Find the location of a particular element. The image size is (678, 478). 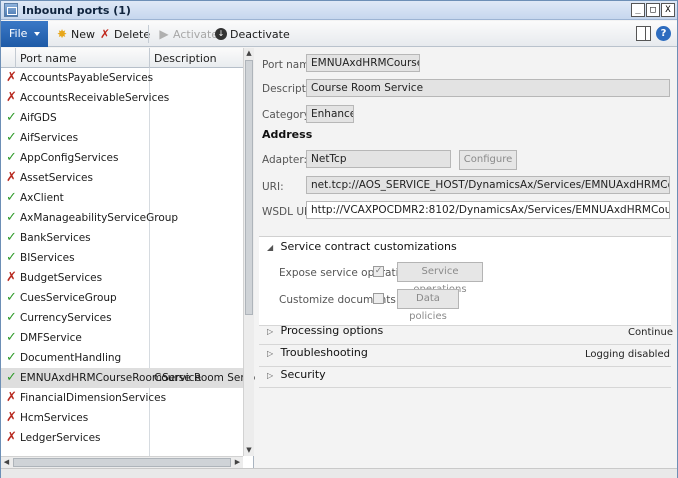

table-row: ✓ BankServices is located at coordinates (122, 238).